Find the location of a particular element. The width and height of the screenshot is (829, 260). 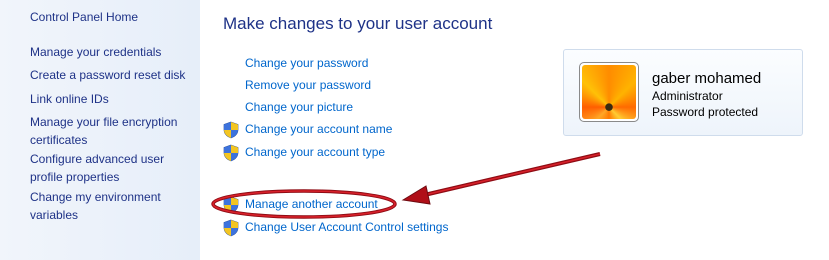

annotation-arrow-shaft is located at coordinates (510, 175).